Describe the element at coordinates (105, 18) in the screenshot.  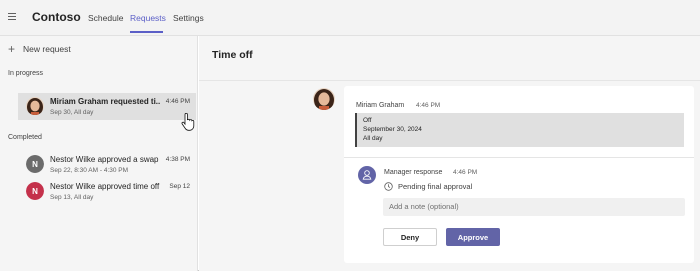
I see `tab-schedule: Schedule` at that location.